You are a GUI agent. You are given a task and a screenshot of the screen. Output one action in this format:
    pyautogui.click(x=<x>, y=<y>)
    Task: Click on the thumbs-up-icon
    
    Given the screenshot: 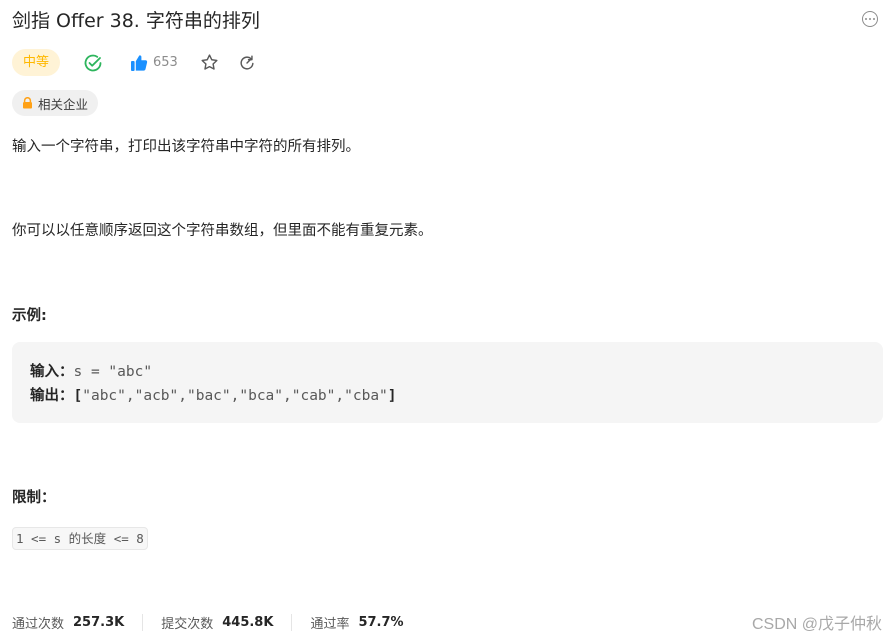 What is the action you would take?
    pyautogui.click(x=139, y=62)
    